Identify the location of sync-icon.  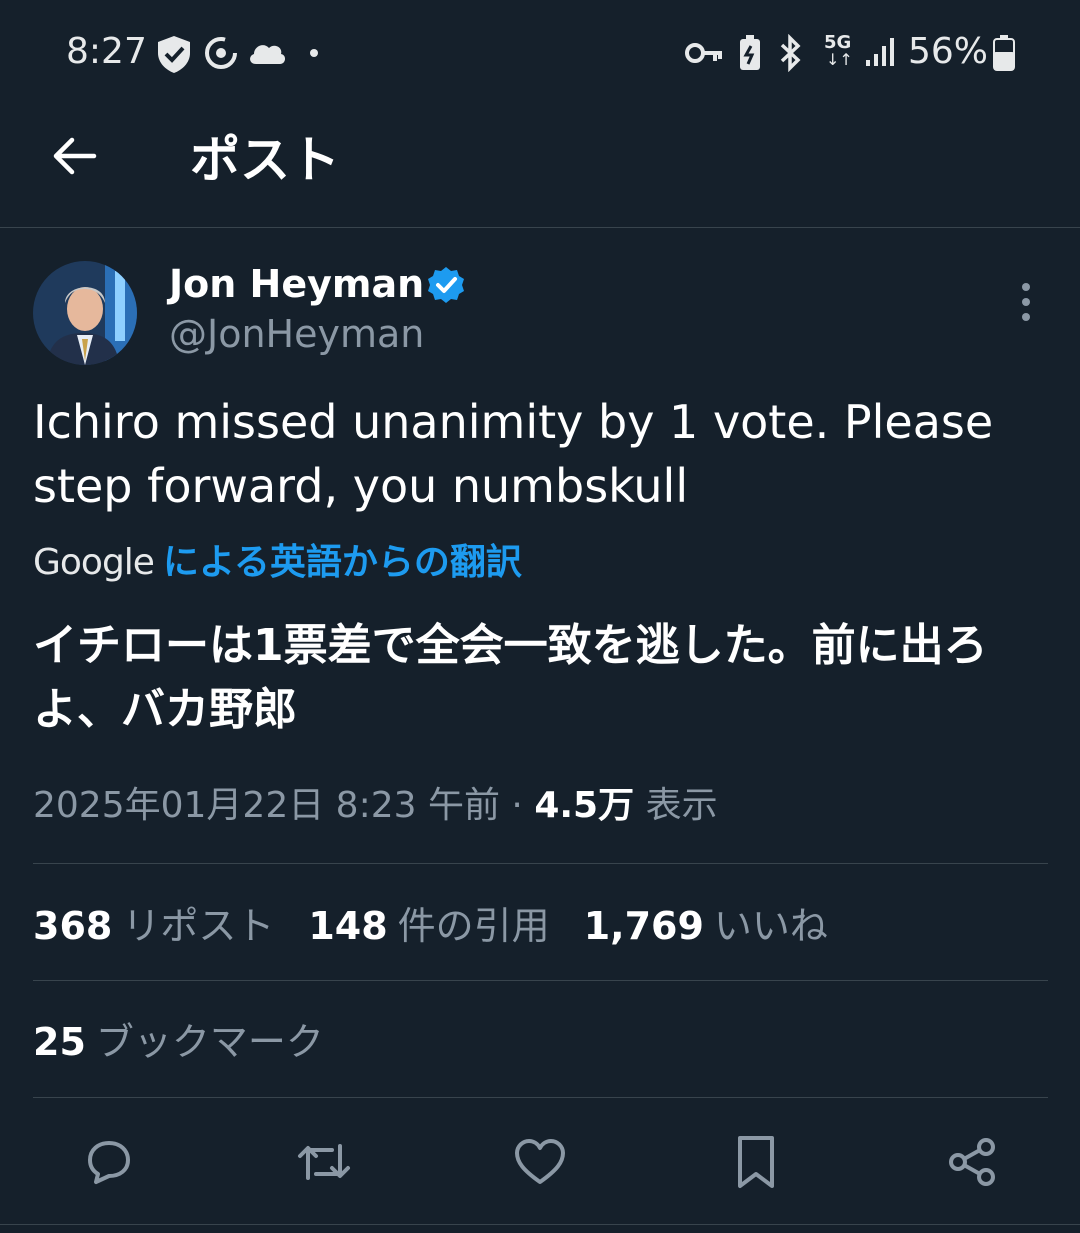
(221, 53).